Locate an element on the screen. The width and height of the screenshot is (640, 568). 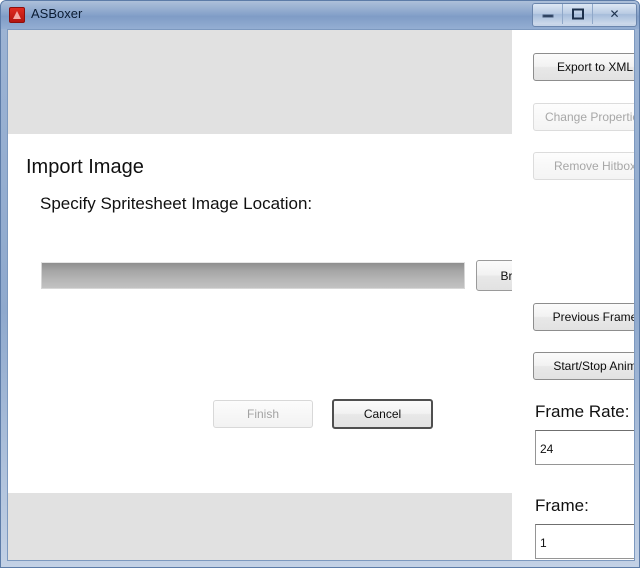
app-icon-triangle is located at coordinates (17, 15).